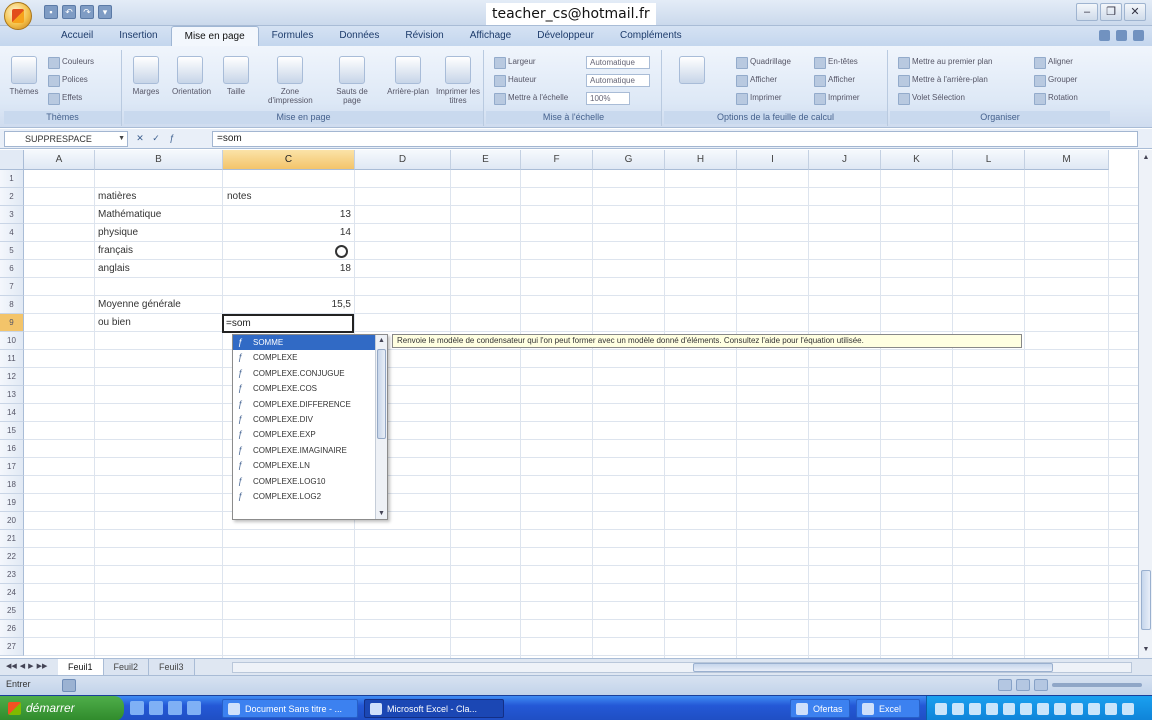 Image resolution: width=1152 pixels, height=720 pixels. Describe the element at coordinates (129, 215) in the screenshot. I see `cell-b3: Mathématique` at that location.